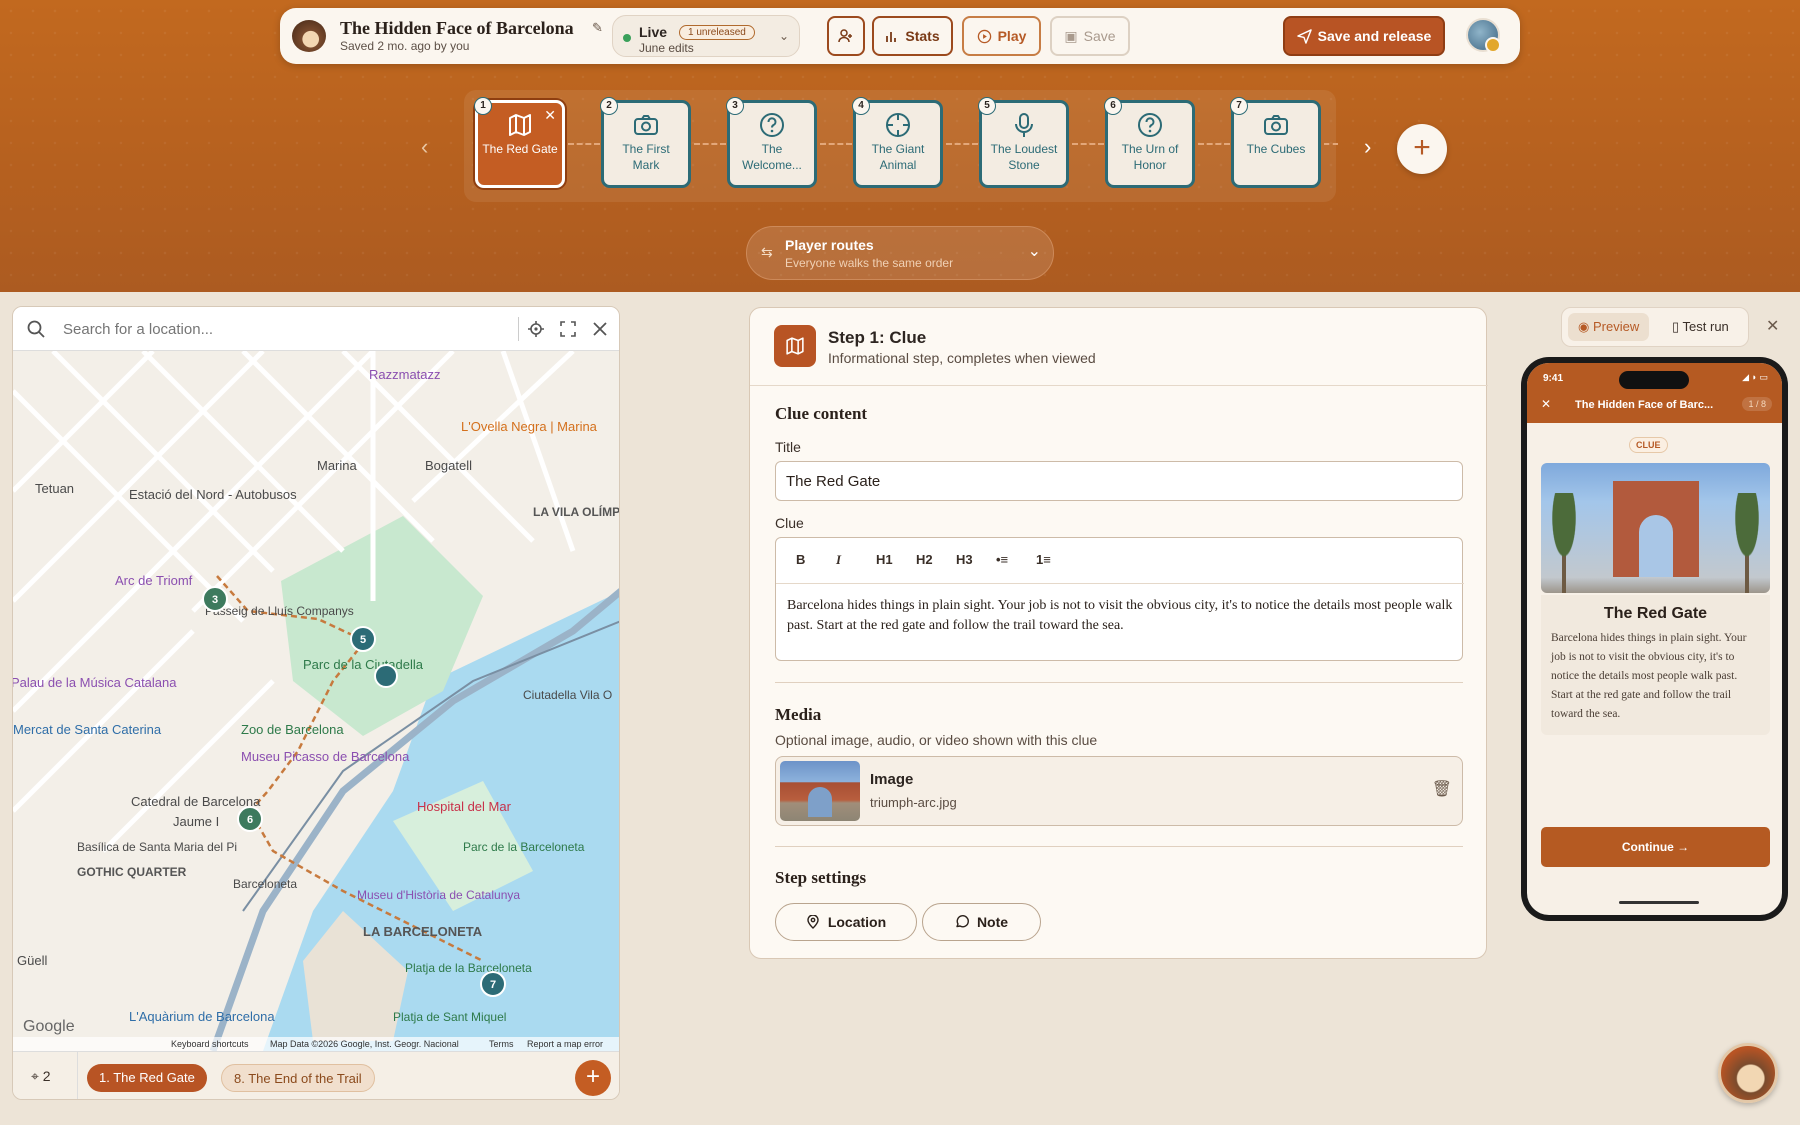 Image resolution: width=1800 pixels, height=1125 pixels. I want to click on map-label: Parc de la Ciutadella, so click(363, 664).